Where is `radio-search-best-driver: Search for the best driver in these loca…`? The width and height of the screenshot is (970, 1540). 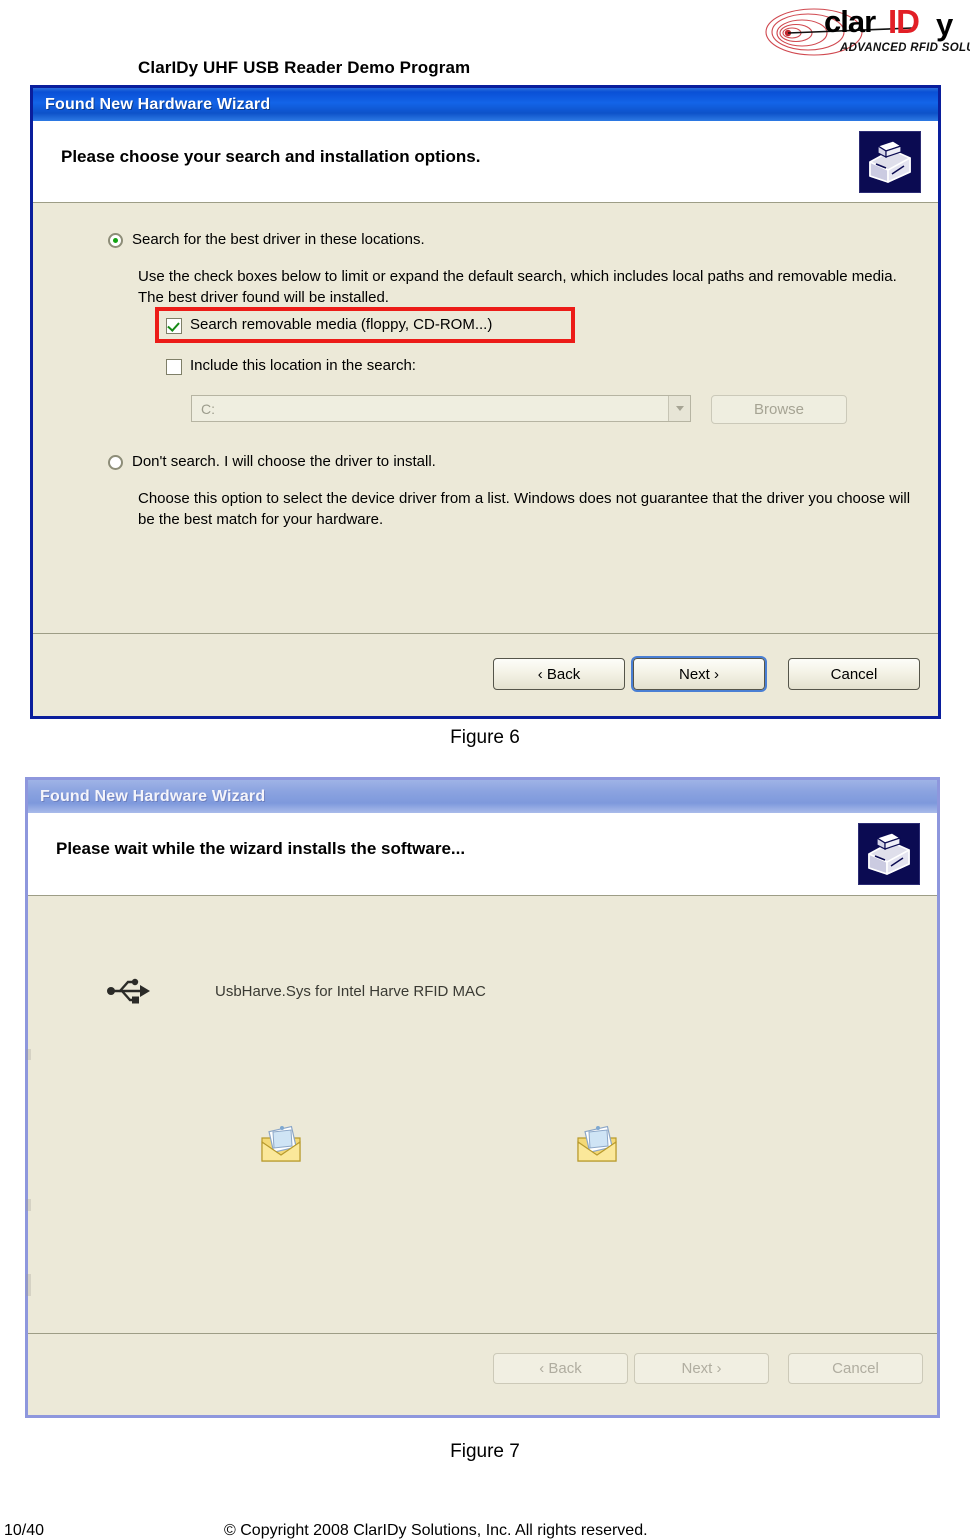 radio-search-best-driver: Search for the best driver in these loca… is located at coordinates (266, 239).